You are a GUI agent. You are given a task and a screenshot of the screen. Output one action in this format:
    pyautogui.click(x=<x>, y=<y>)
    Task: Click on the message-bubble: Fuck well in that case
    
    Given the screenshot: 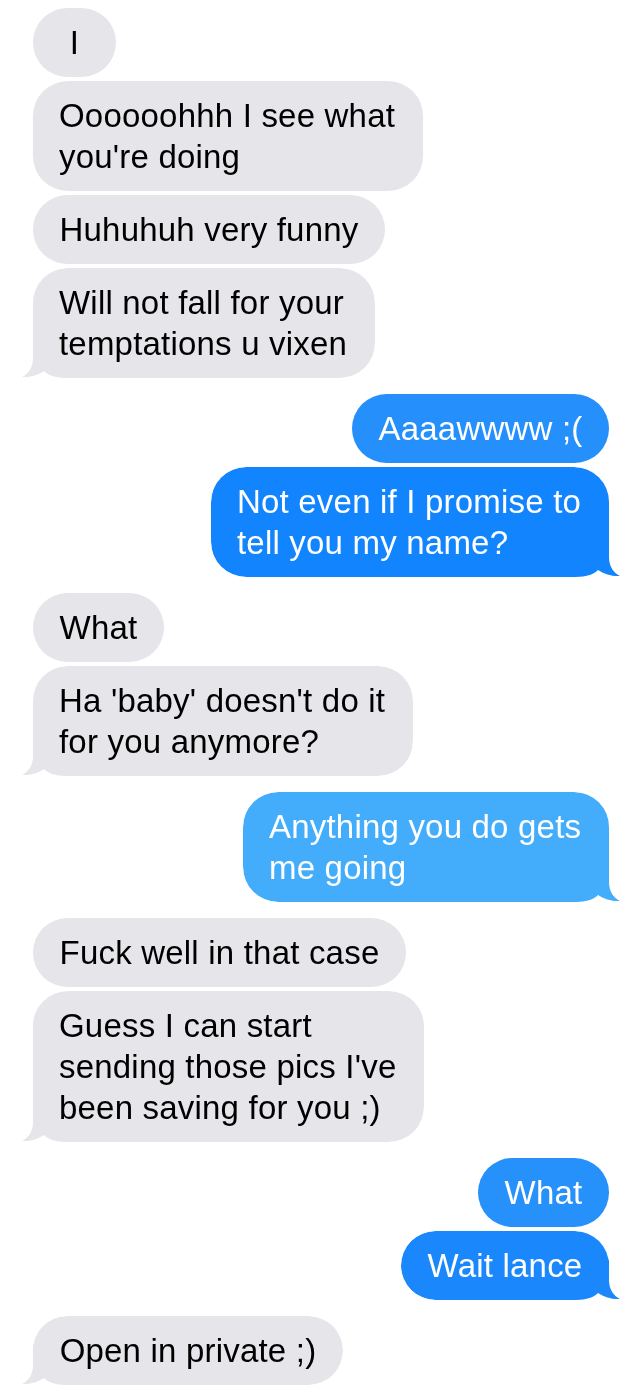 What is the action you would take?
    pyautogui.click(x=219, y=952)
    